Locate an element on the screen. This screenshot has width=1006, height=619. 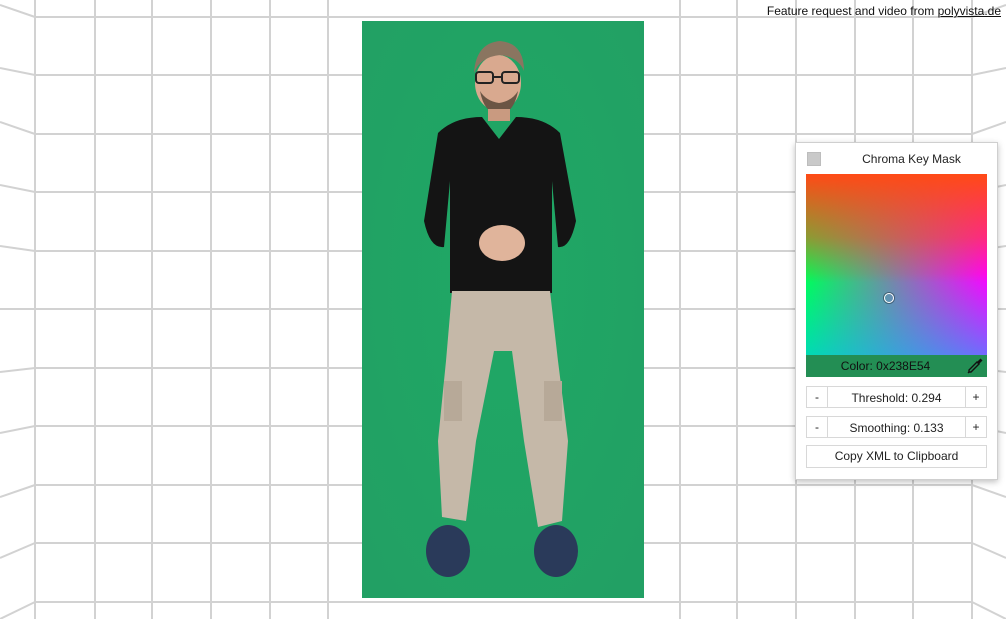
panel-header: Chroma Key Mask is located at coordinates (896, 158).